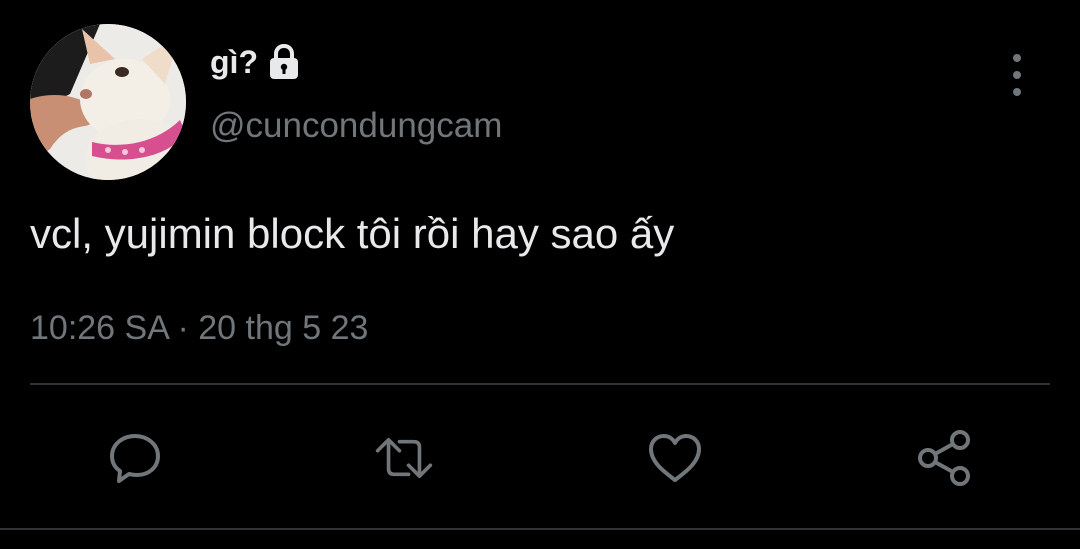 Image resolution: width=1080 pixels, height=549 pixels. Describe the element at coordinates (283, 328) in the screenshot. I see `tweet-date: 20 thg 5 23` at that location.